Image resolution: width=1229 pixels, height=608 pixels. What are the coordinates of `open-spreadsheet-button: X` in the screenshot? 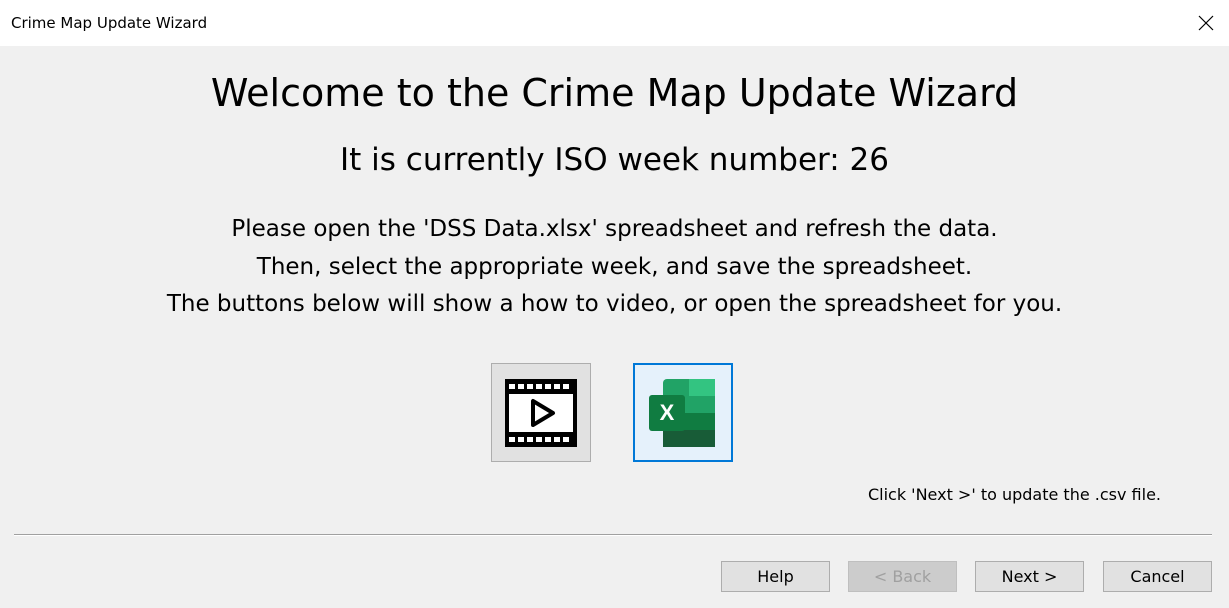 It's located at (683, 412).